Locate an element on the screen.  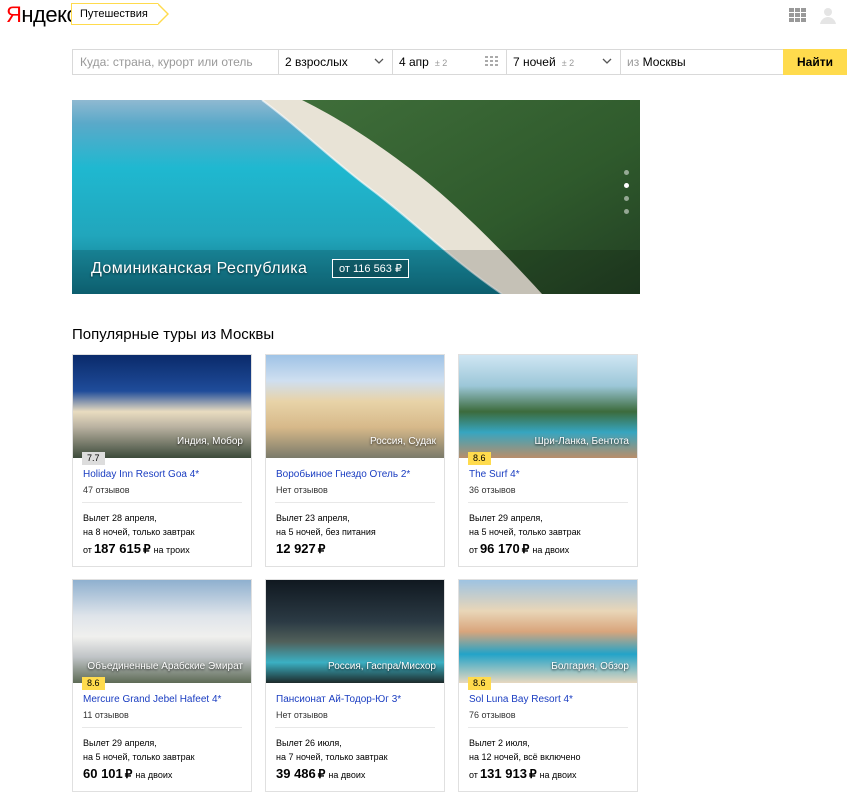
price-value: 187 615 is located at coordinates (117, 548).